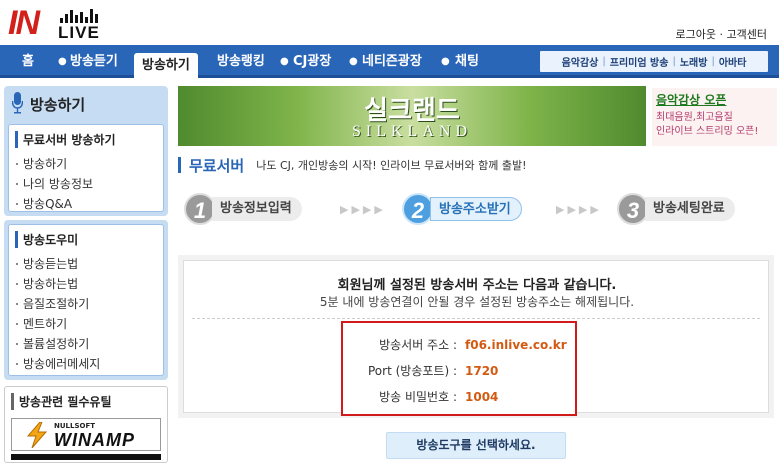  I want to click on step-3: 3 방송세팅완료, so click(676, 209).